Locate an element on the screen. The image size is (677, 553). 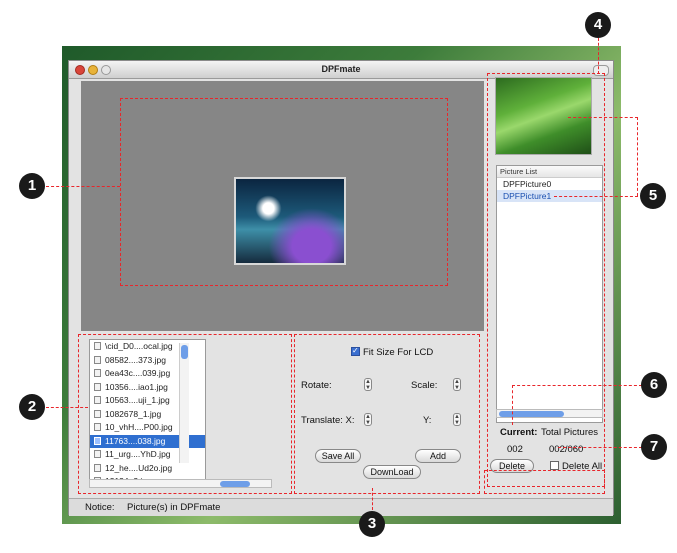
leader-line-6b is located at coordinates (512, 405).